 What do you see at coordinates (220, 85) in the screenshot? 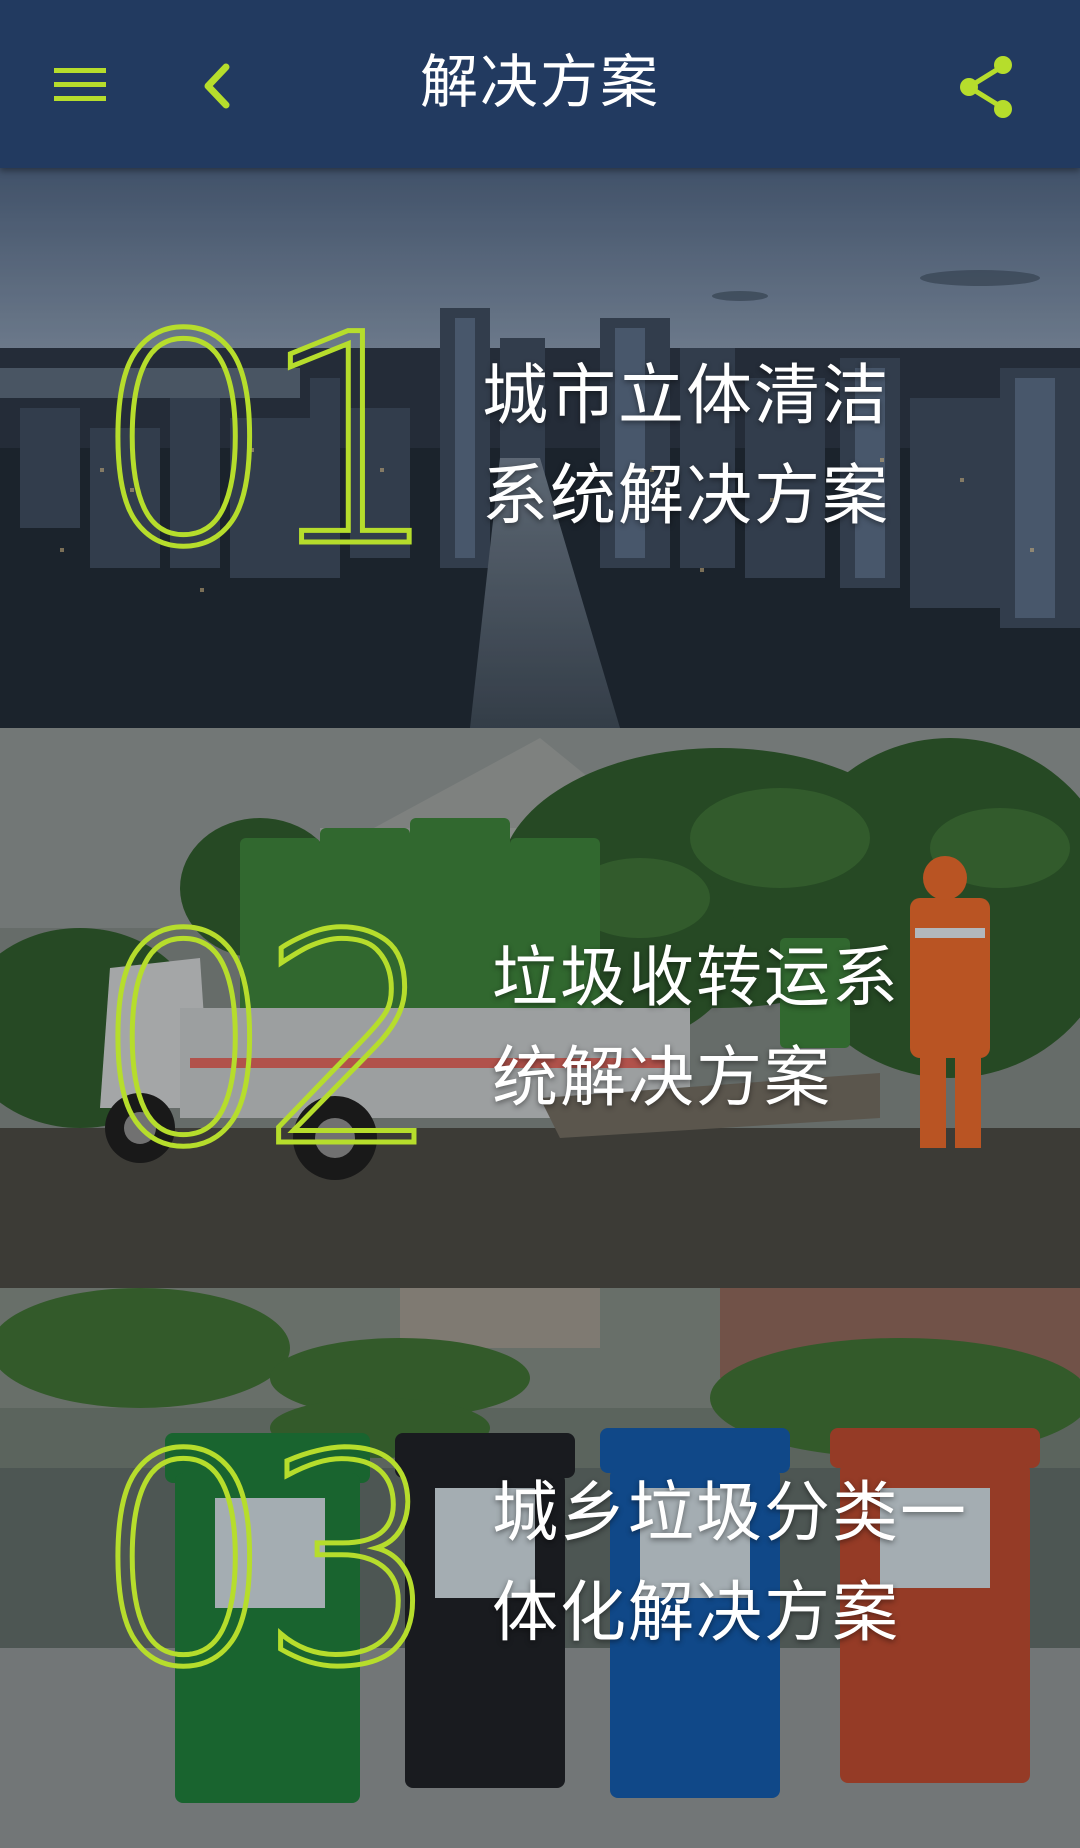
I see `chevron-left-icon` at bounding box center [220, 85].